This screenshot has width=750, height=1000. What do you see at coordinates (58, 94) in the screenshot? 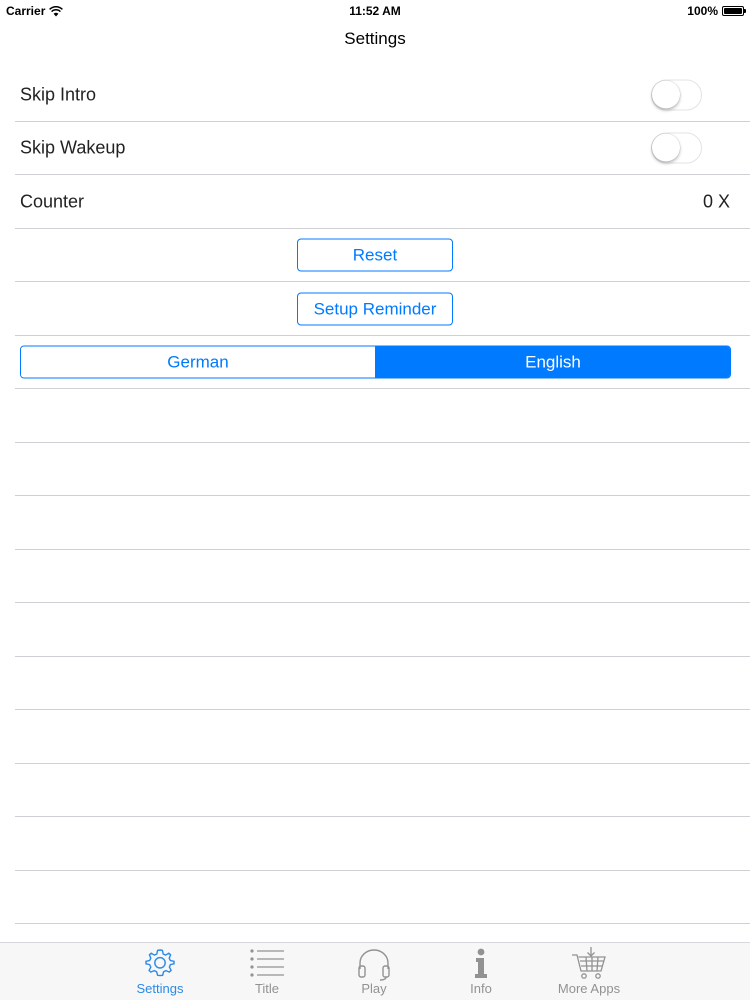
I see `skip-intro-label: Skip Intro` at bounding box center [58, 94].